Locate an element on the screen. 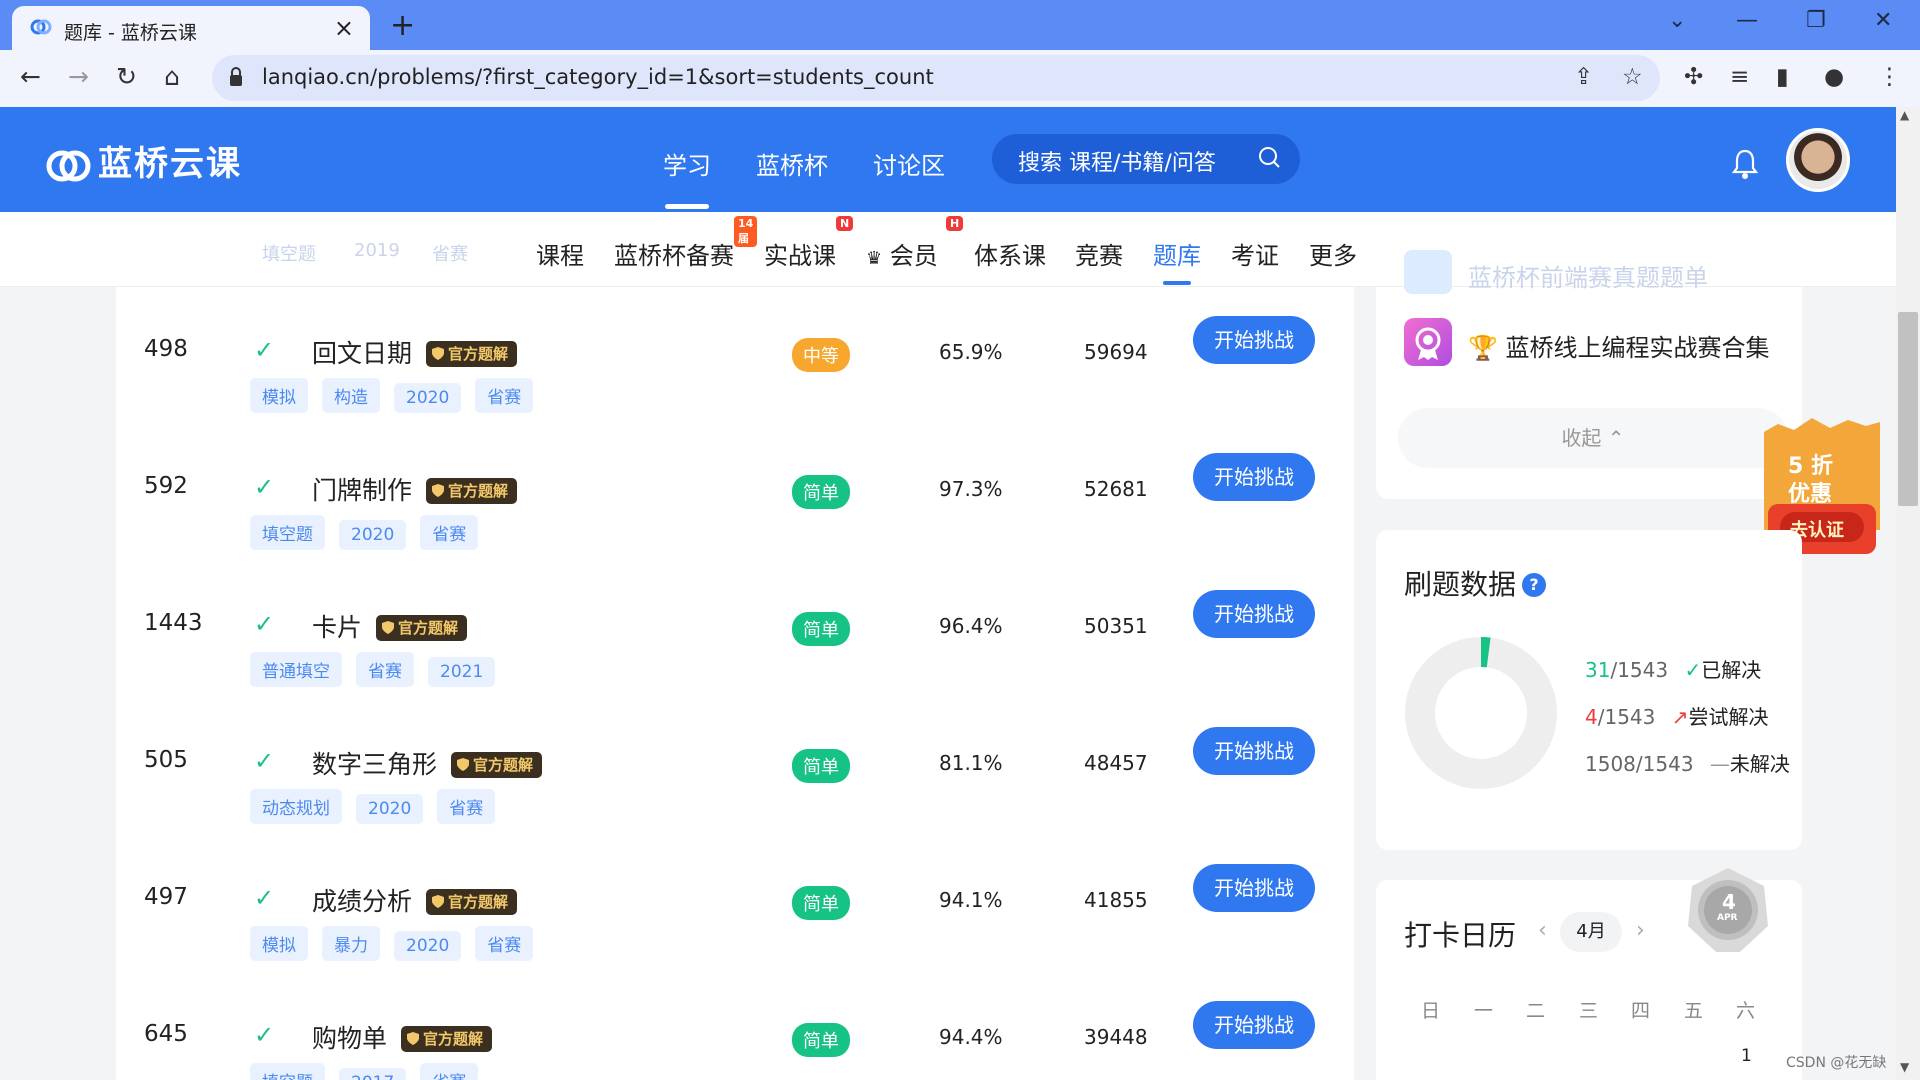 This screenshot has height=1080, width=1920. restore-icon: ❐ is located at coordinates (1816, 20).